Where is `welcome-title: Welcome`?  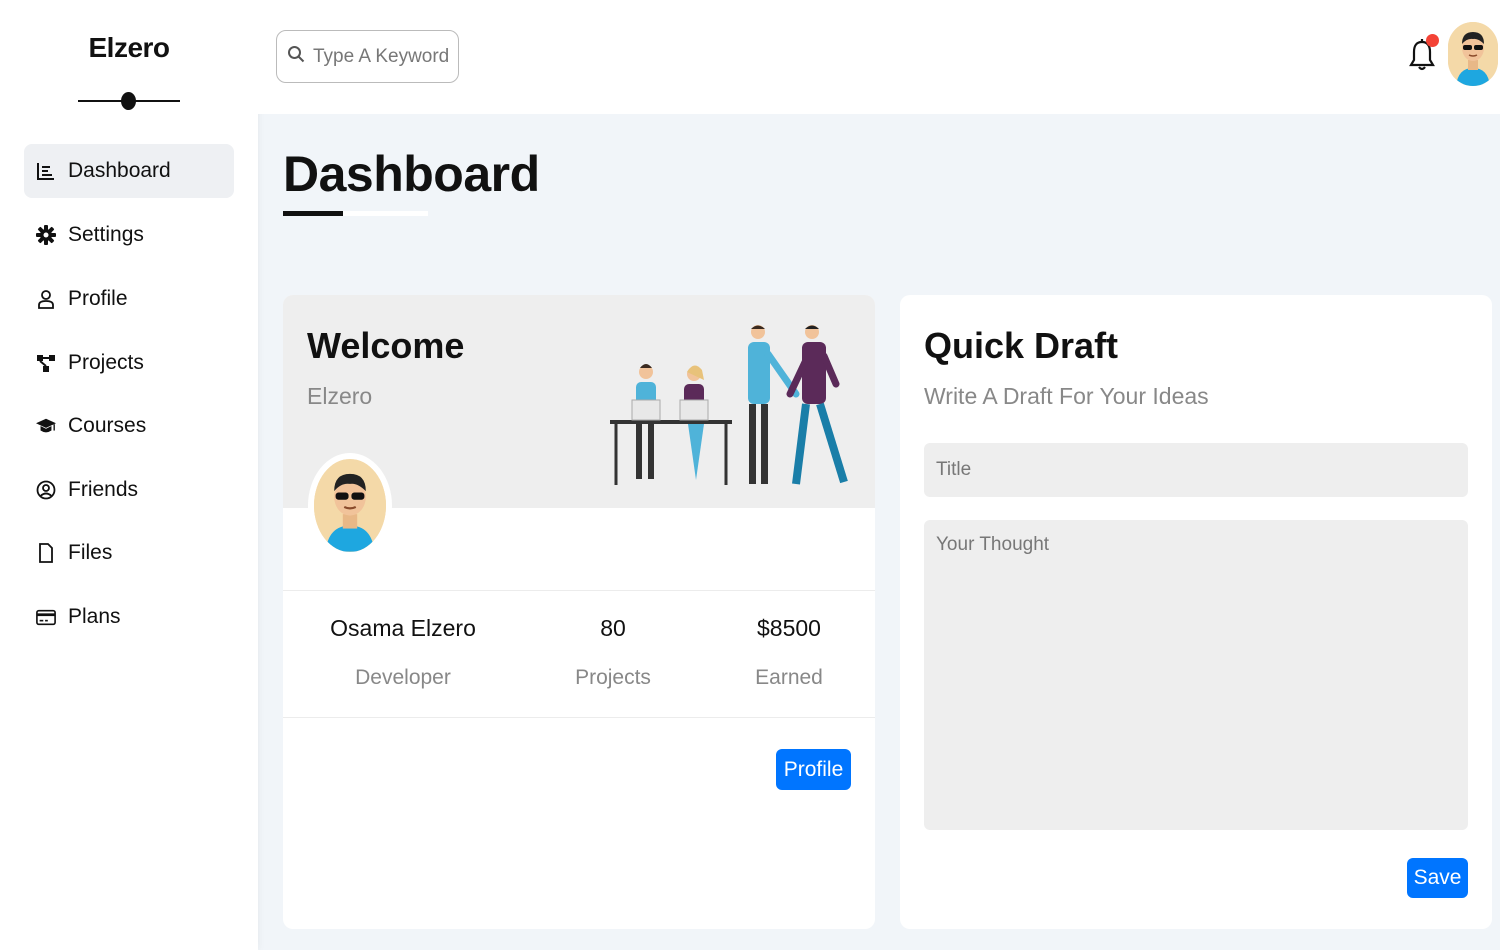
welcome-title: Welcome is located at coordinates (386, 345).